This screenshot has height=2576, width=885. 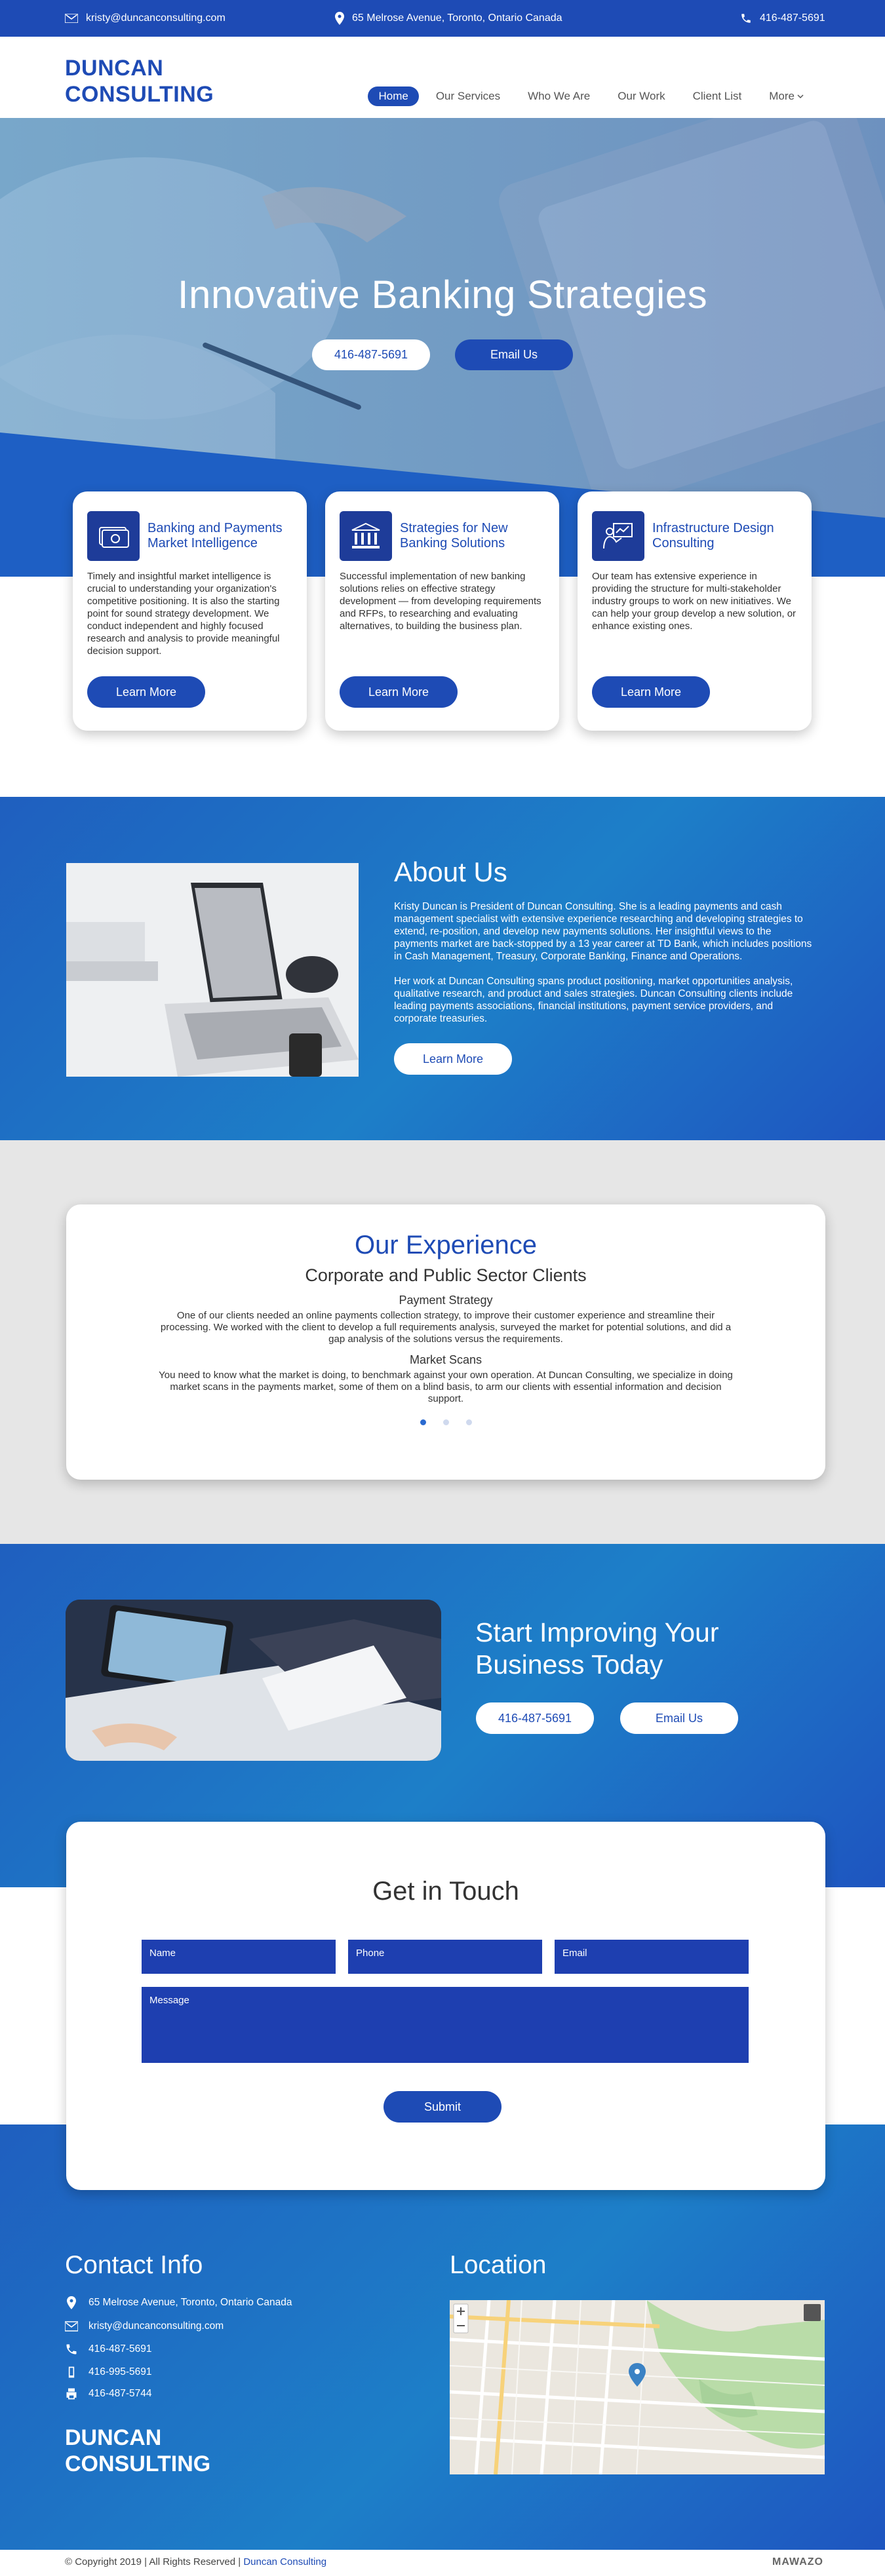 I want to click on email-field: Email, so click(x=652, y=1957).